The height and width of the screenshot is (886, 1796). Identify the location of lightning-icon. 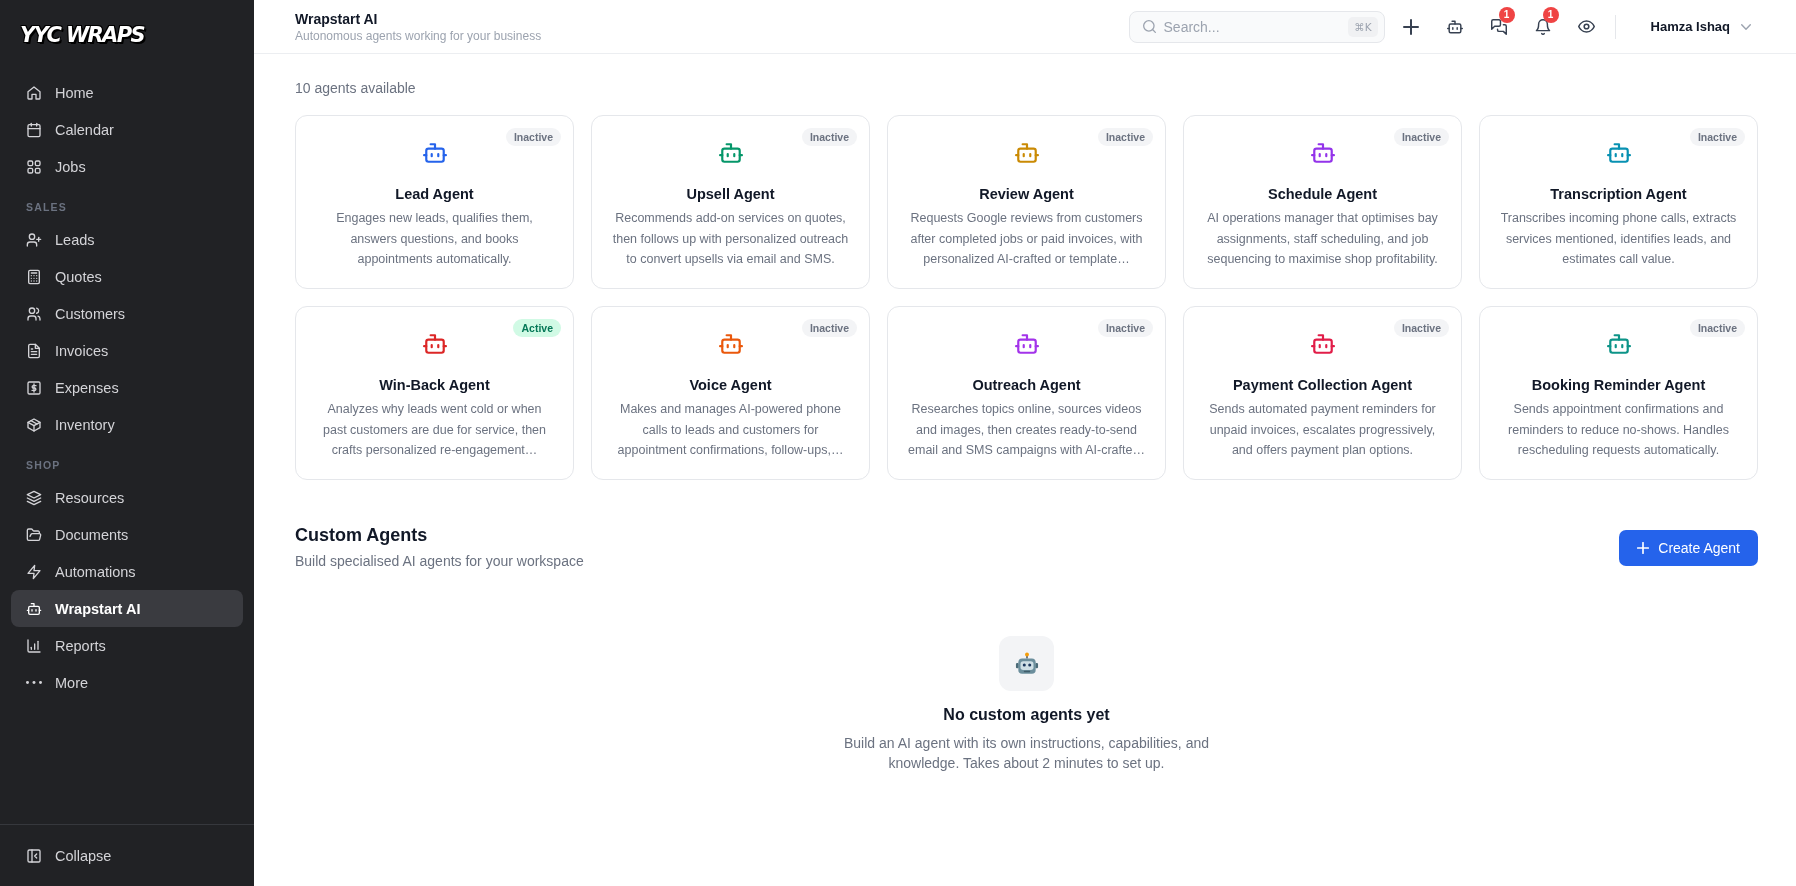
(34, 571).